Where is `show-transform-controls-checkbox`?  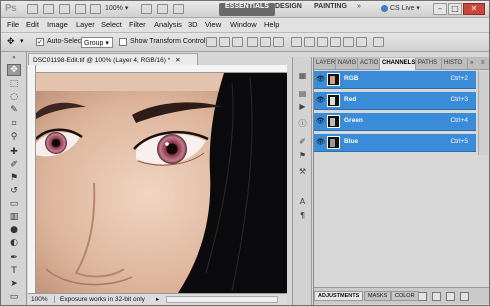
show-transform-controls-checkbox is located at coordinates (123, 42).